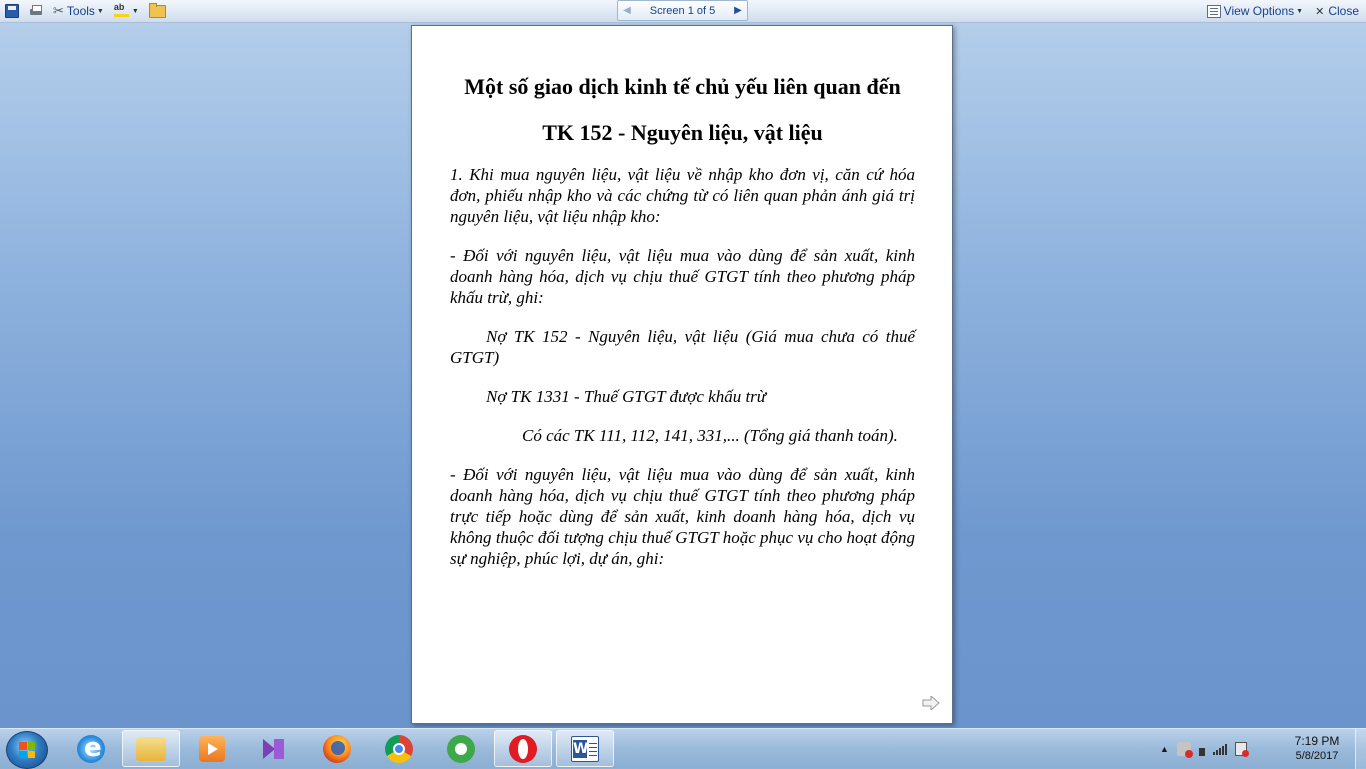  I want to click on battery-warning-icon, so click(1241, 749).